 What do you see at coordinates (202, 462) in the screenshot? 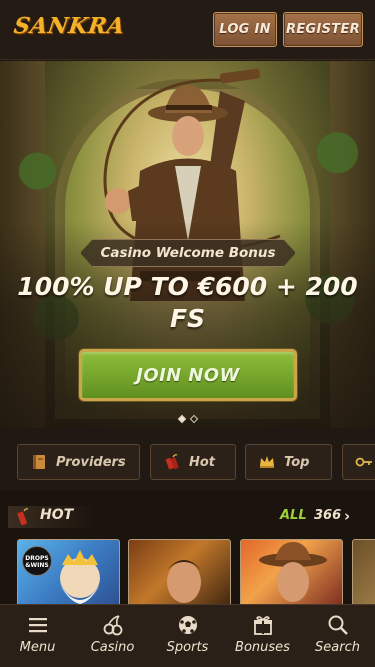
I see `category-hot-label: Hot` at bounding box center [202, 462].